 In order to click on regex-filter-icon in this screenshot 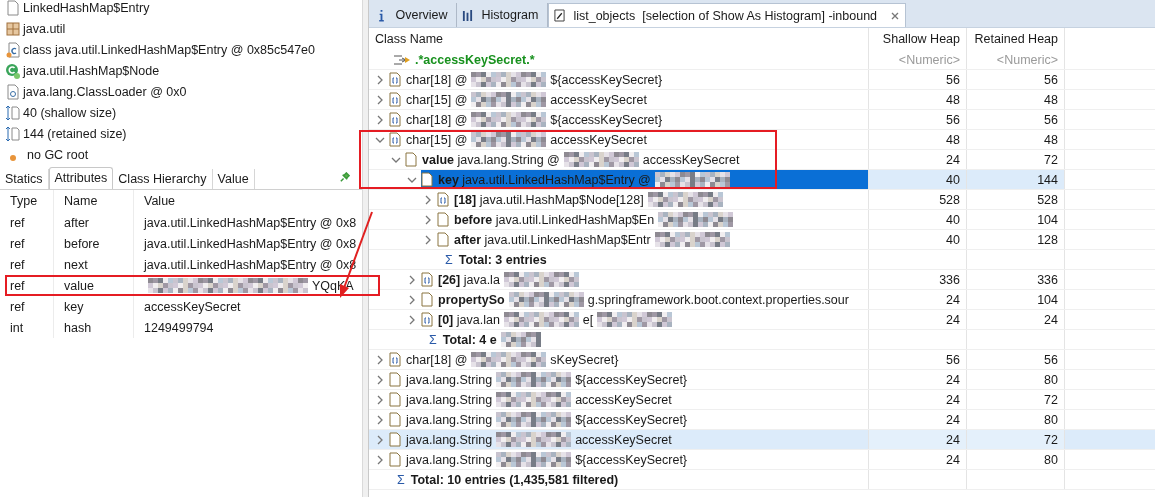, I will do `click(402, 59)`.